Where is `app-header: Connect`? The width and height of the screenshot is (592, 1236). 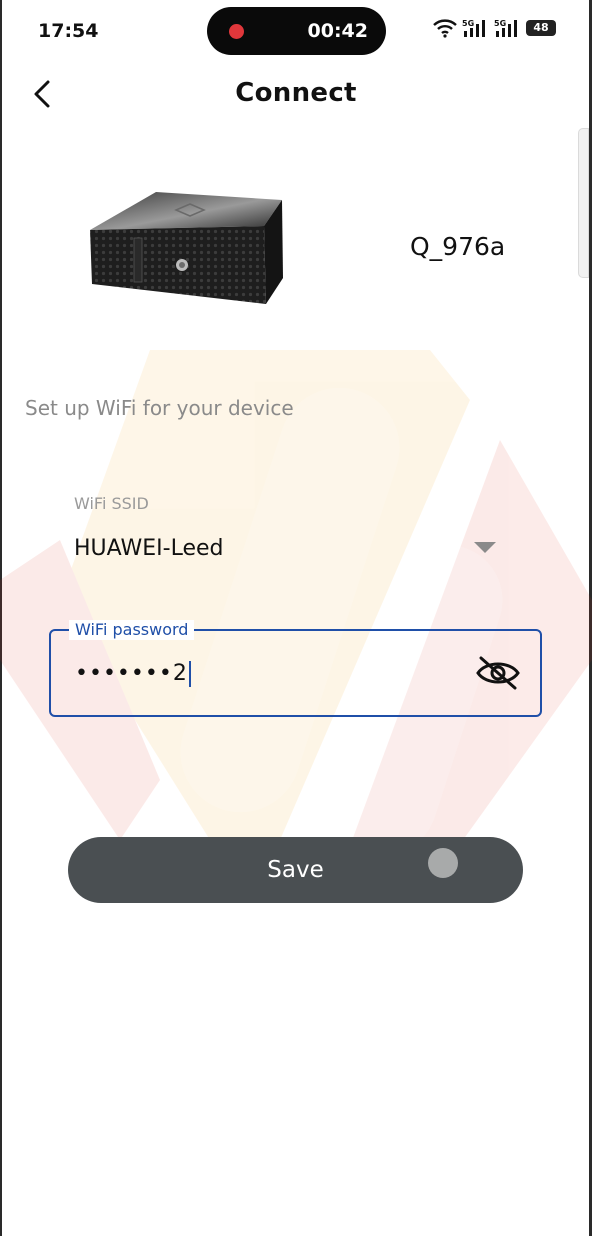
app-header: Connect is located at coordinates (296, 94).